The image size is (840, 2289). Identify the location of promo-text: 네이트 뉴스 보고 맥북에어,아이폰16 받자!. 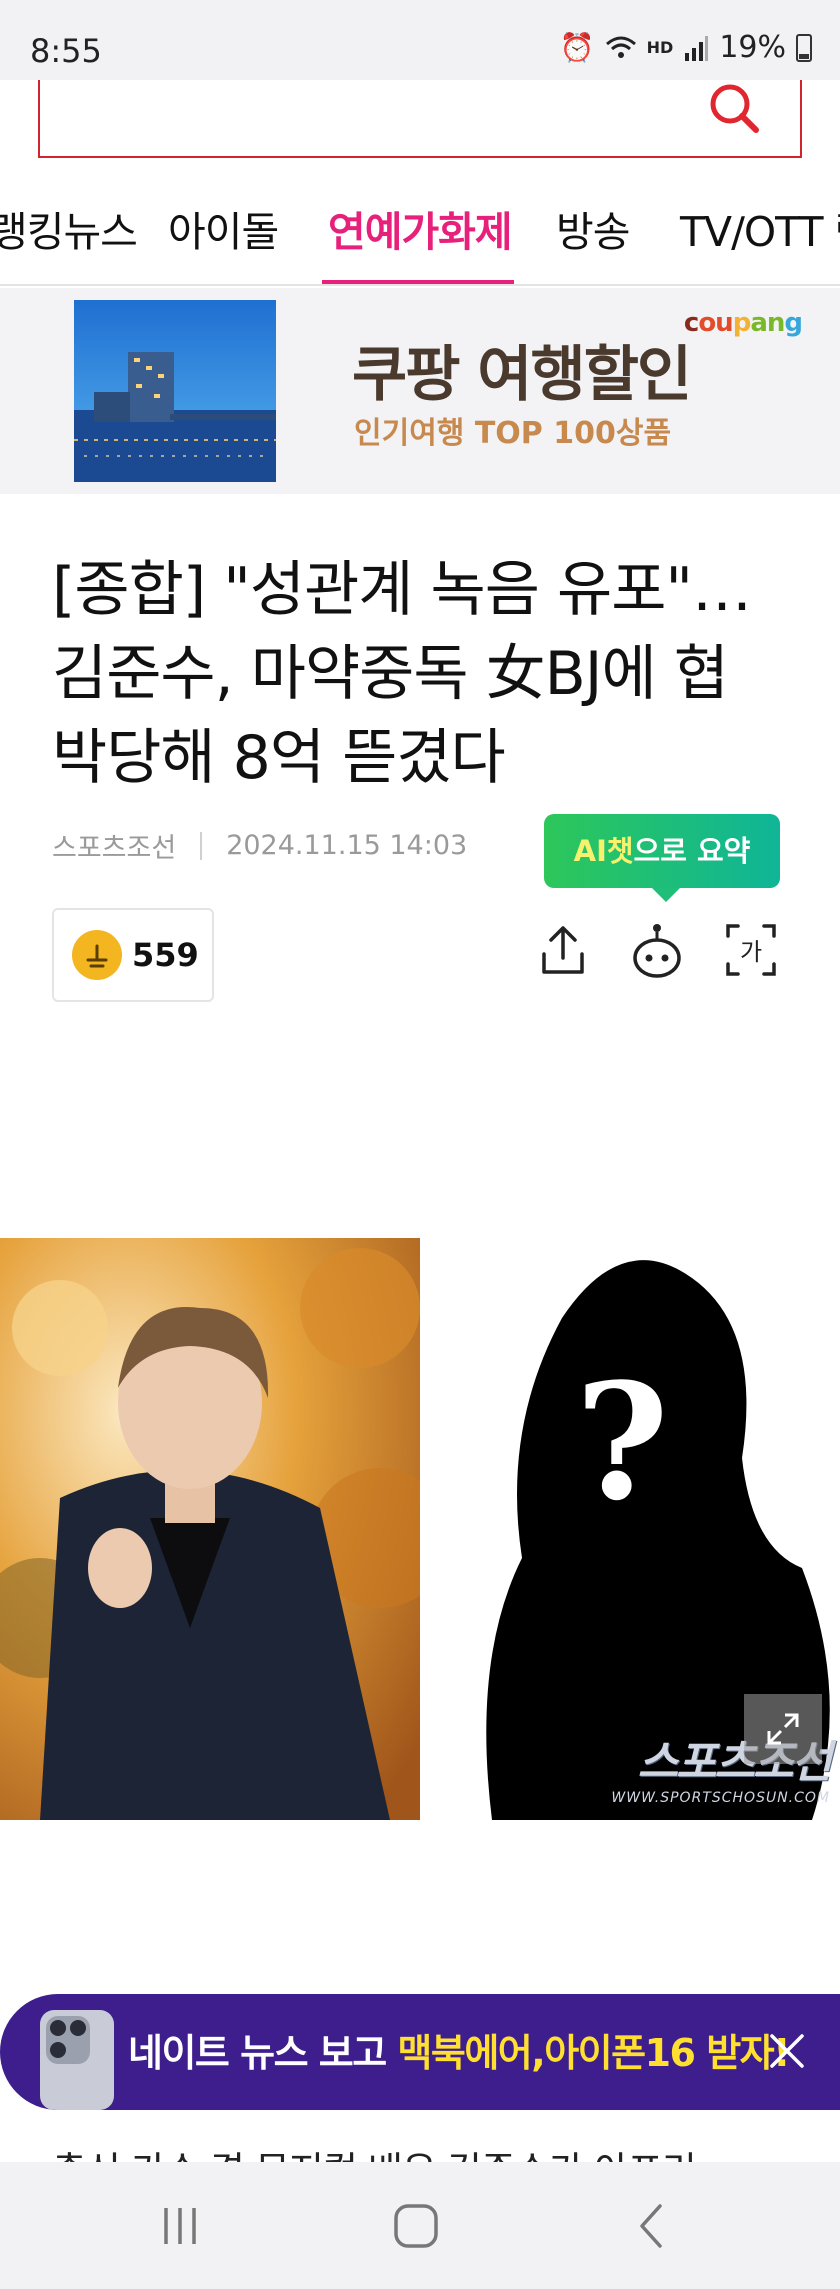
(459, 2053).